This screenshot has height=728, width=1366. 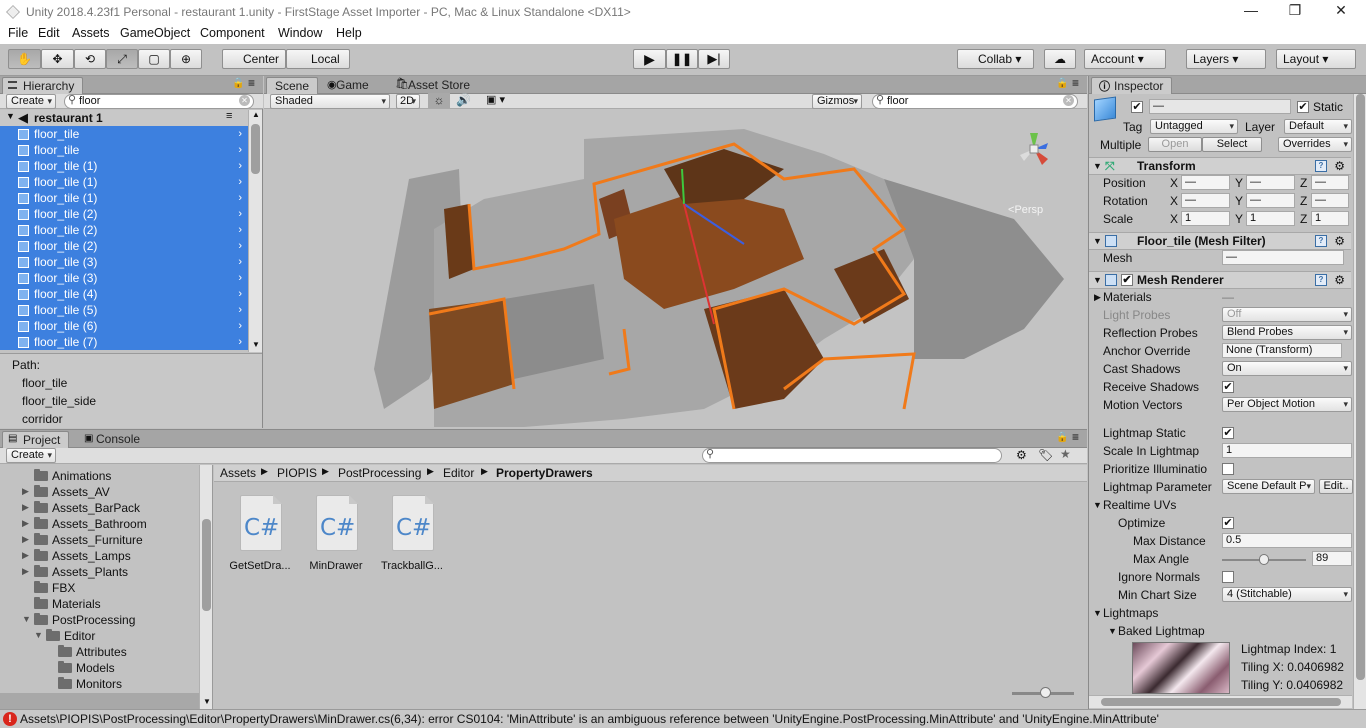 I want to click on mesh-renderer-row-dropdown: Blend Probes, so click(x=1287, y=332).